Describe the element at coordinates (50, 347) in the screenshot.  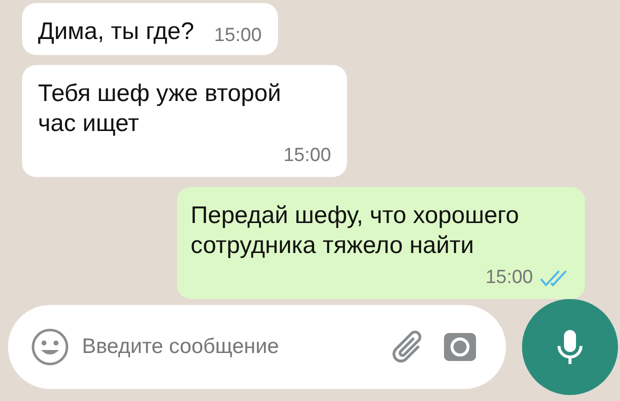
I see `smiley-icon` at that location.